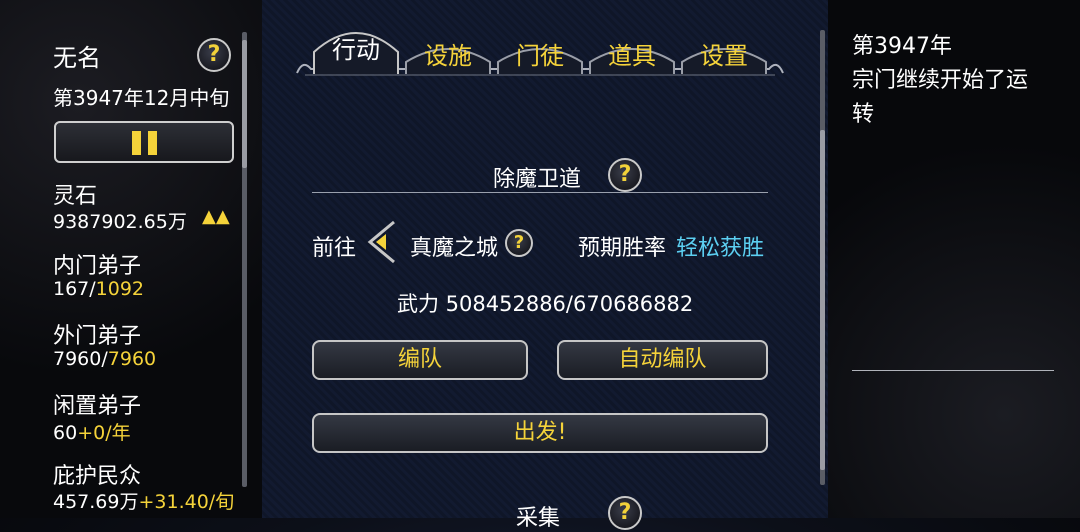 Image resolution: width=1080 pixels, height=532 pixels. I want to click on left-scrollbar-thumb, so click(244, 104).